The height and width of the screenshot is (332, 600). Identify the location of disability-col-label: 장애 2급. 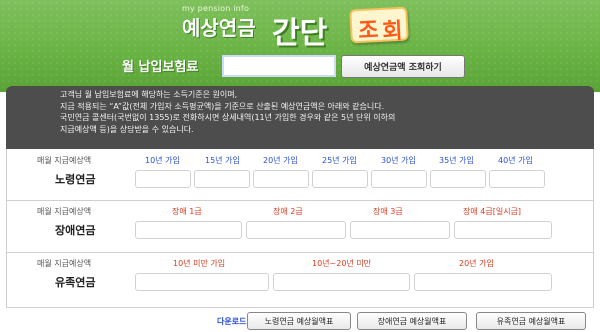
(288, 211).